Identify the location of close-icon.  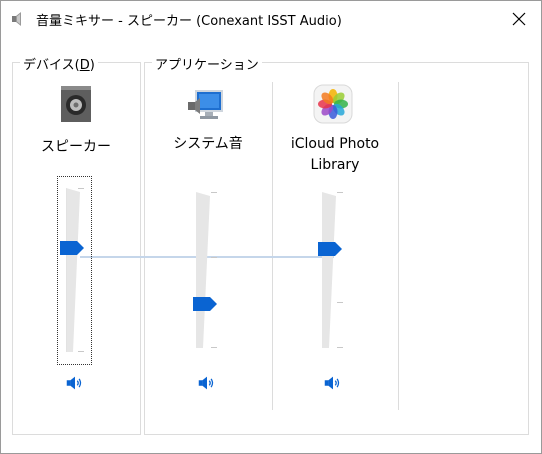
(519, 19).